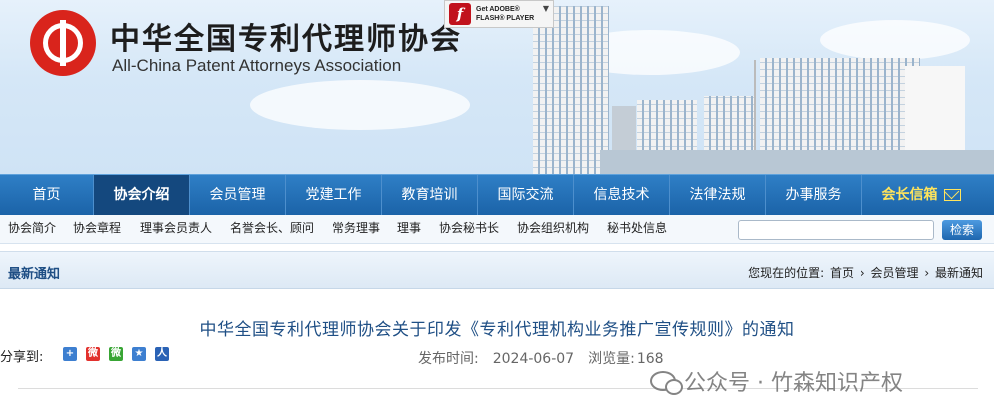  What do you see at coordinates (448, 359) in the screenshot?
I see `publish-label: 发布时间:` at bounding box center [448, 359].